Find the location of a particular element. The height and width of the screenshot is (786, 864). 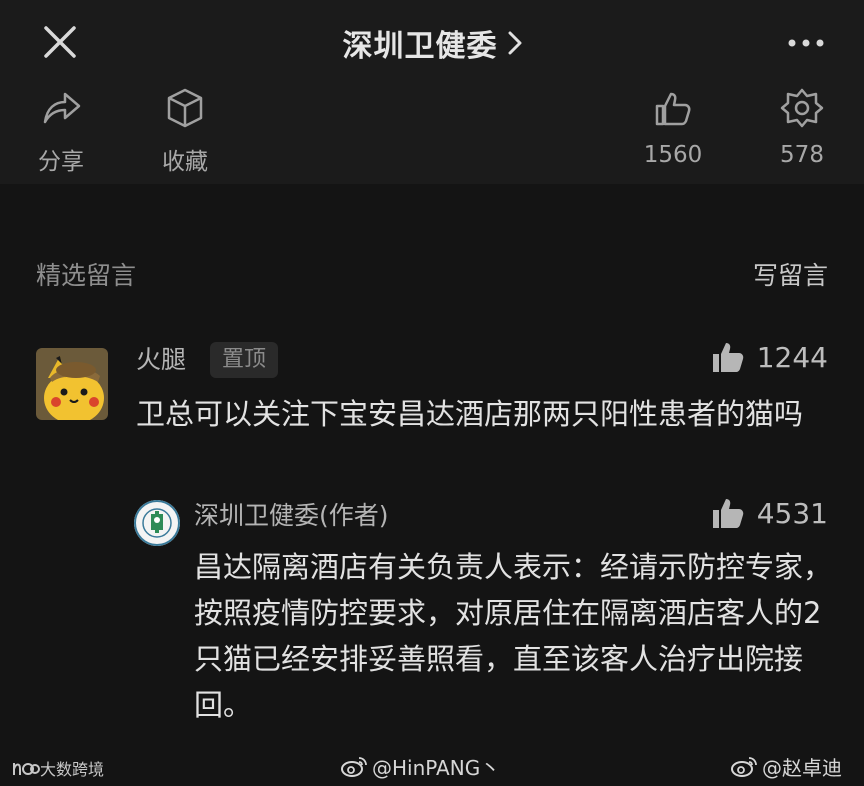

chevron-right-icon is located at coordinates (514, 43).